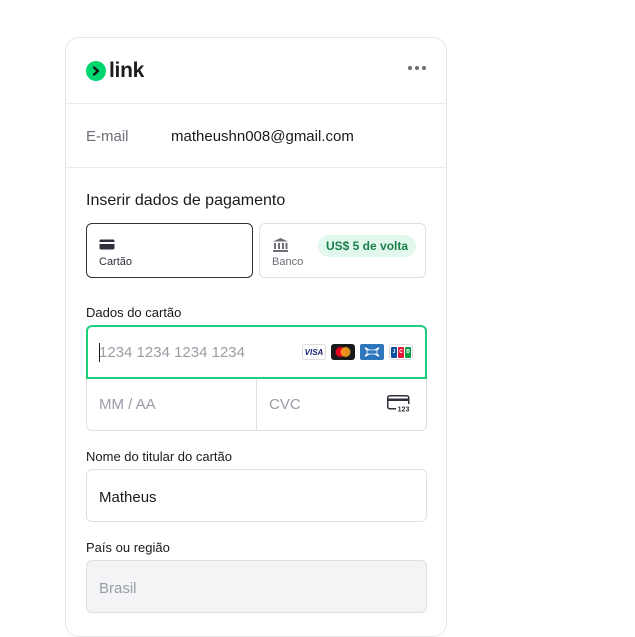 The height and width of the screenshot is (637, 635). What do you see at coordinates (404, 410) in the screenshot?
I see `svg-text: 123` at bounding box center [404, 410].